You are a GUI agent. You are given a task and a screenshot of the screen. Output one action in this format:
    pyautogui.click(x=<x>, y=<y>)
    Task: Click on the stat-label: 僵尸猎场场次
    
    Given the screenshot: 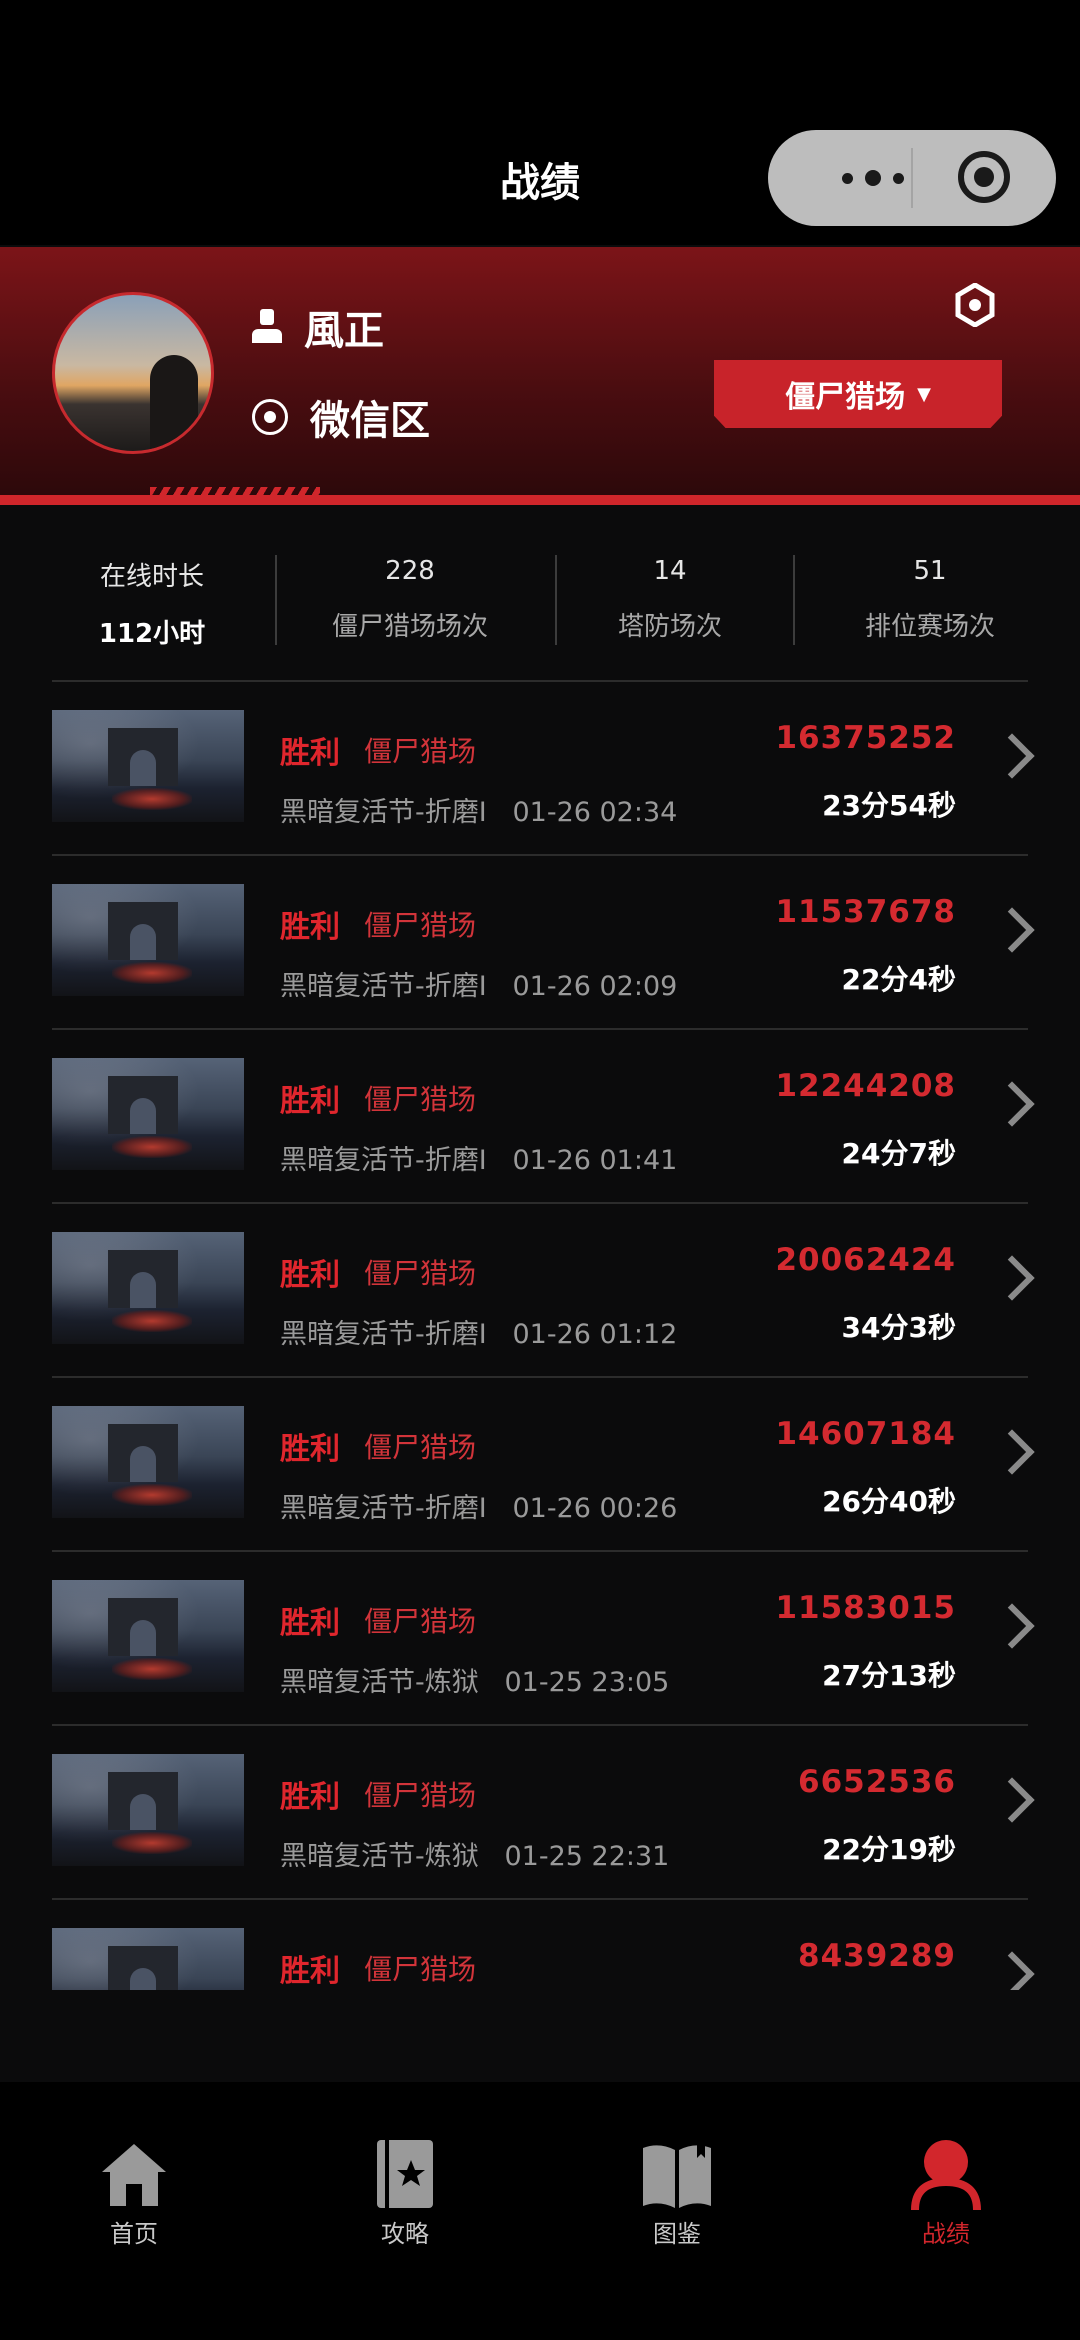 What is the action you would take?
    pyautogui.click(x=409, y=627)
    